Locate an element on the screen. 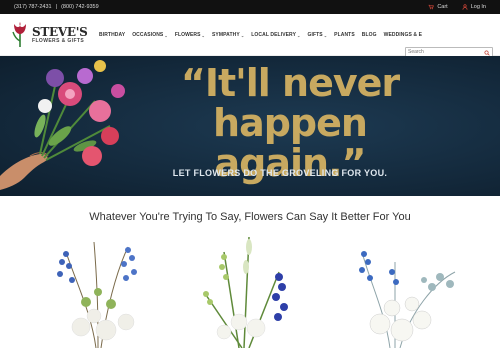  nav-label: SYMPATHY is located at coordinates (225, 35).